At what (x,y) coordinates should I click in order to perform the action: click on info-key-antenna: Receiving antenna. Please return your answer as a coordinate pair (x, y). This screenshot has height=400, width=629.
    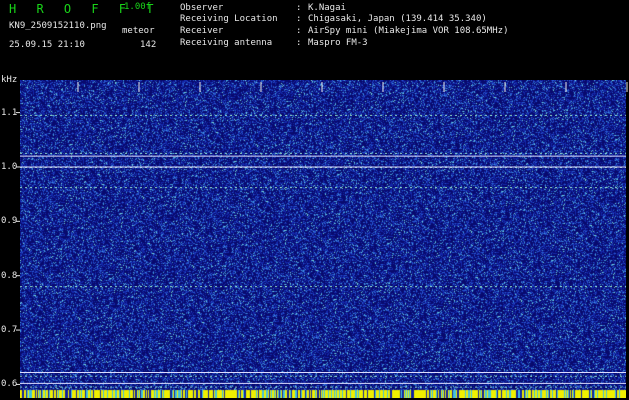
    Looking at the image, I should click on (226, 43).